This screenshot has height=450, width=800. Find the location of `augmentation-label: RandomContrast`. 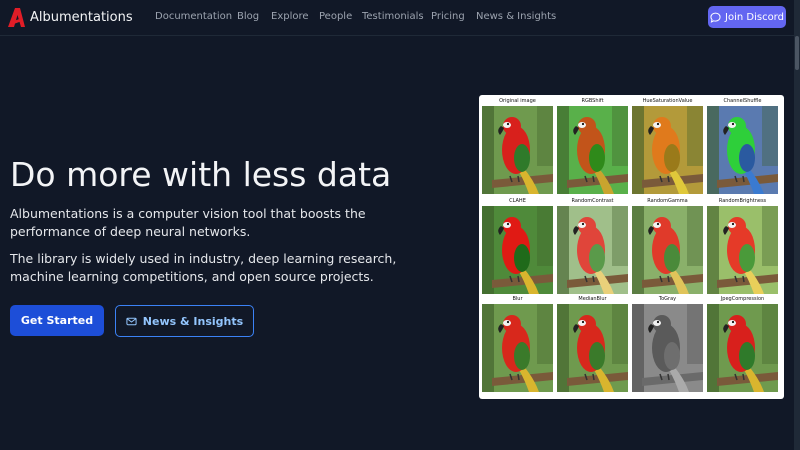

augmentation-label: RandomContrast is located at coordinates (592, 201).